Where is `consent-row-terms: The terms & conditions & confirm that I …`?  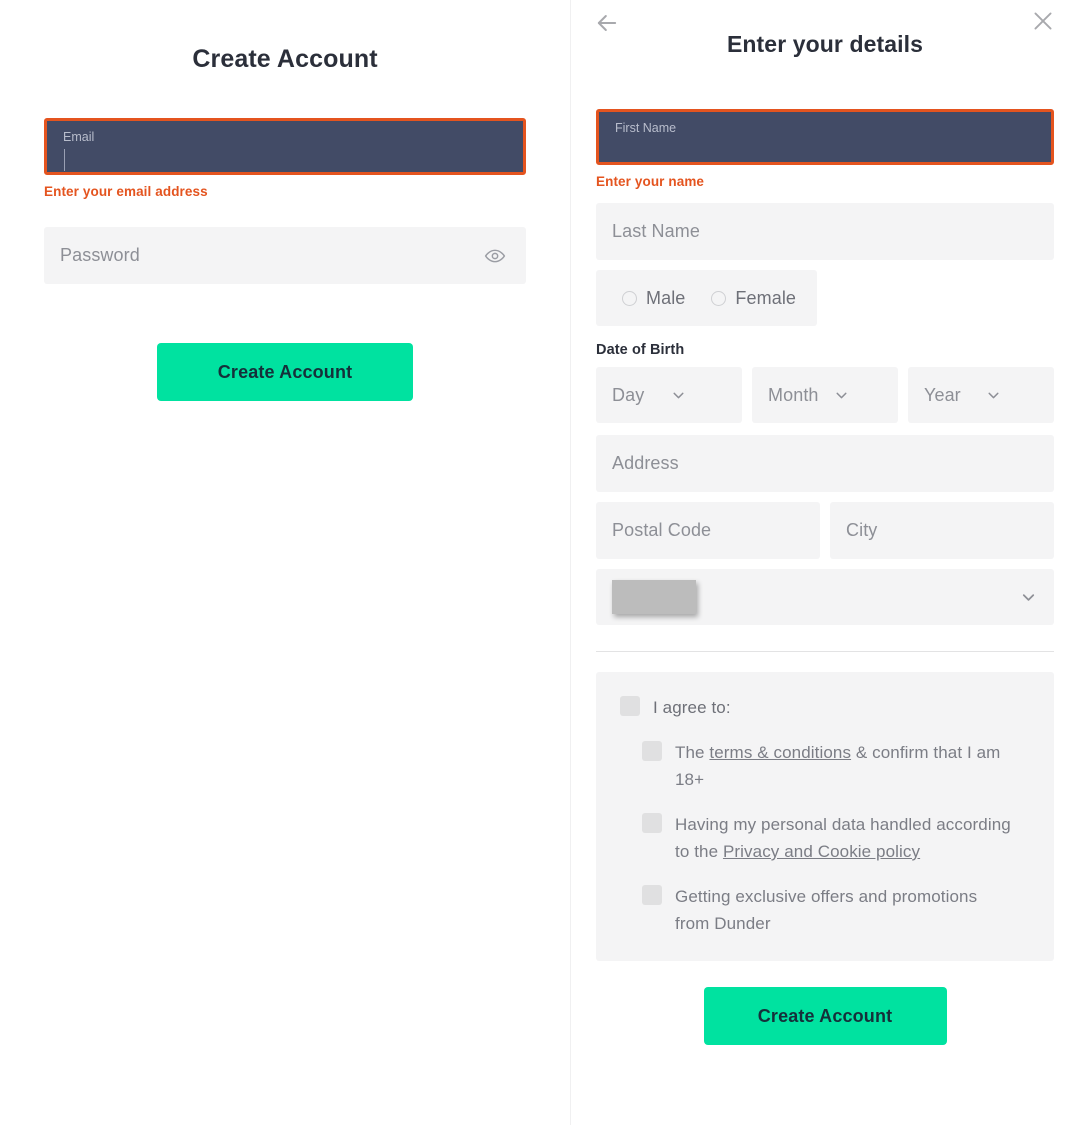 consent-row-terms: The terms & conditions & confirm that I … is located at coordinates (836, 766).